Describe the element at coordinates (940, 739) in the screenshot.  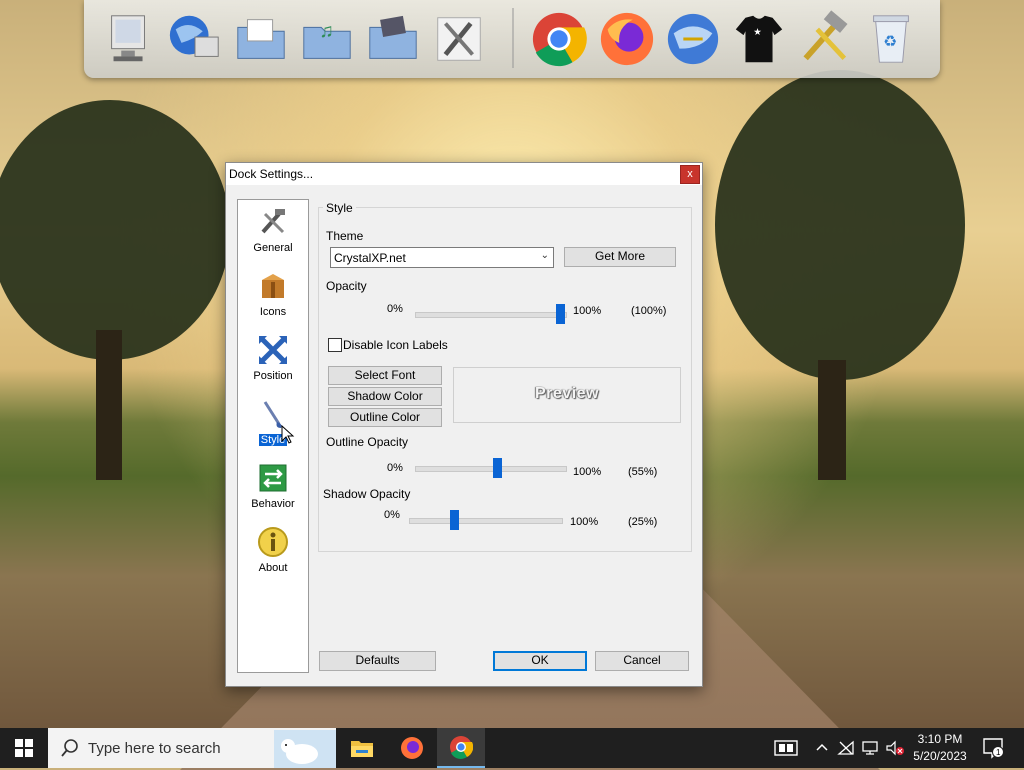
I see `clock-time: 3:10 PM` at that location.